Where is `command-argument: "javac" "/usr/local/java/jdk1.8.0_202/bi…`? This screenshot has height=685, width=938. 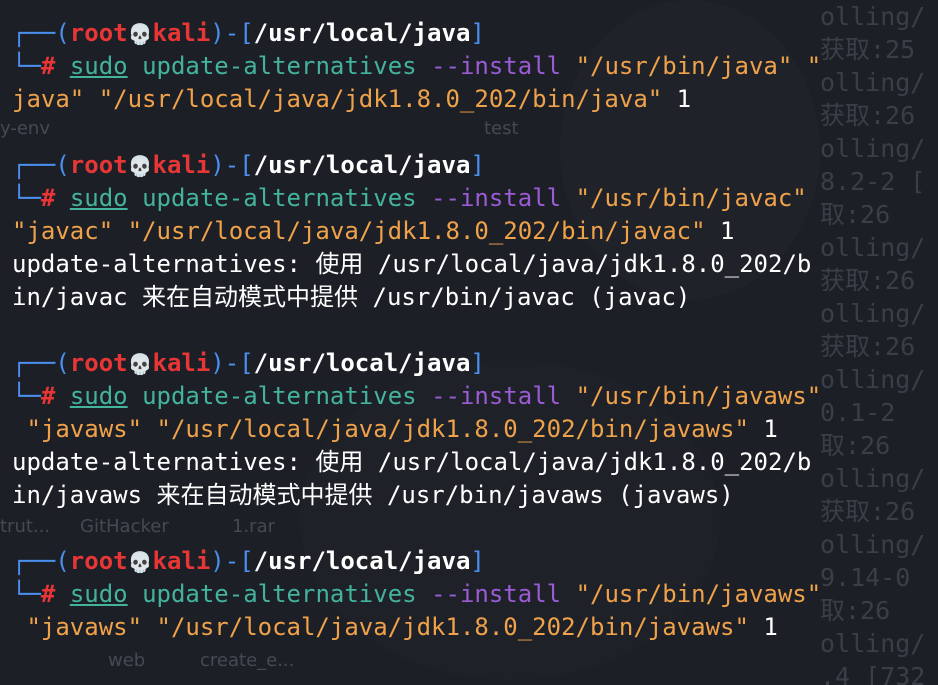
command-argument: "javac" "/usr/local/java/jdk1.8.0_202/bi… is located at coordinates (359, 231).